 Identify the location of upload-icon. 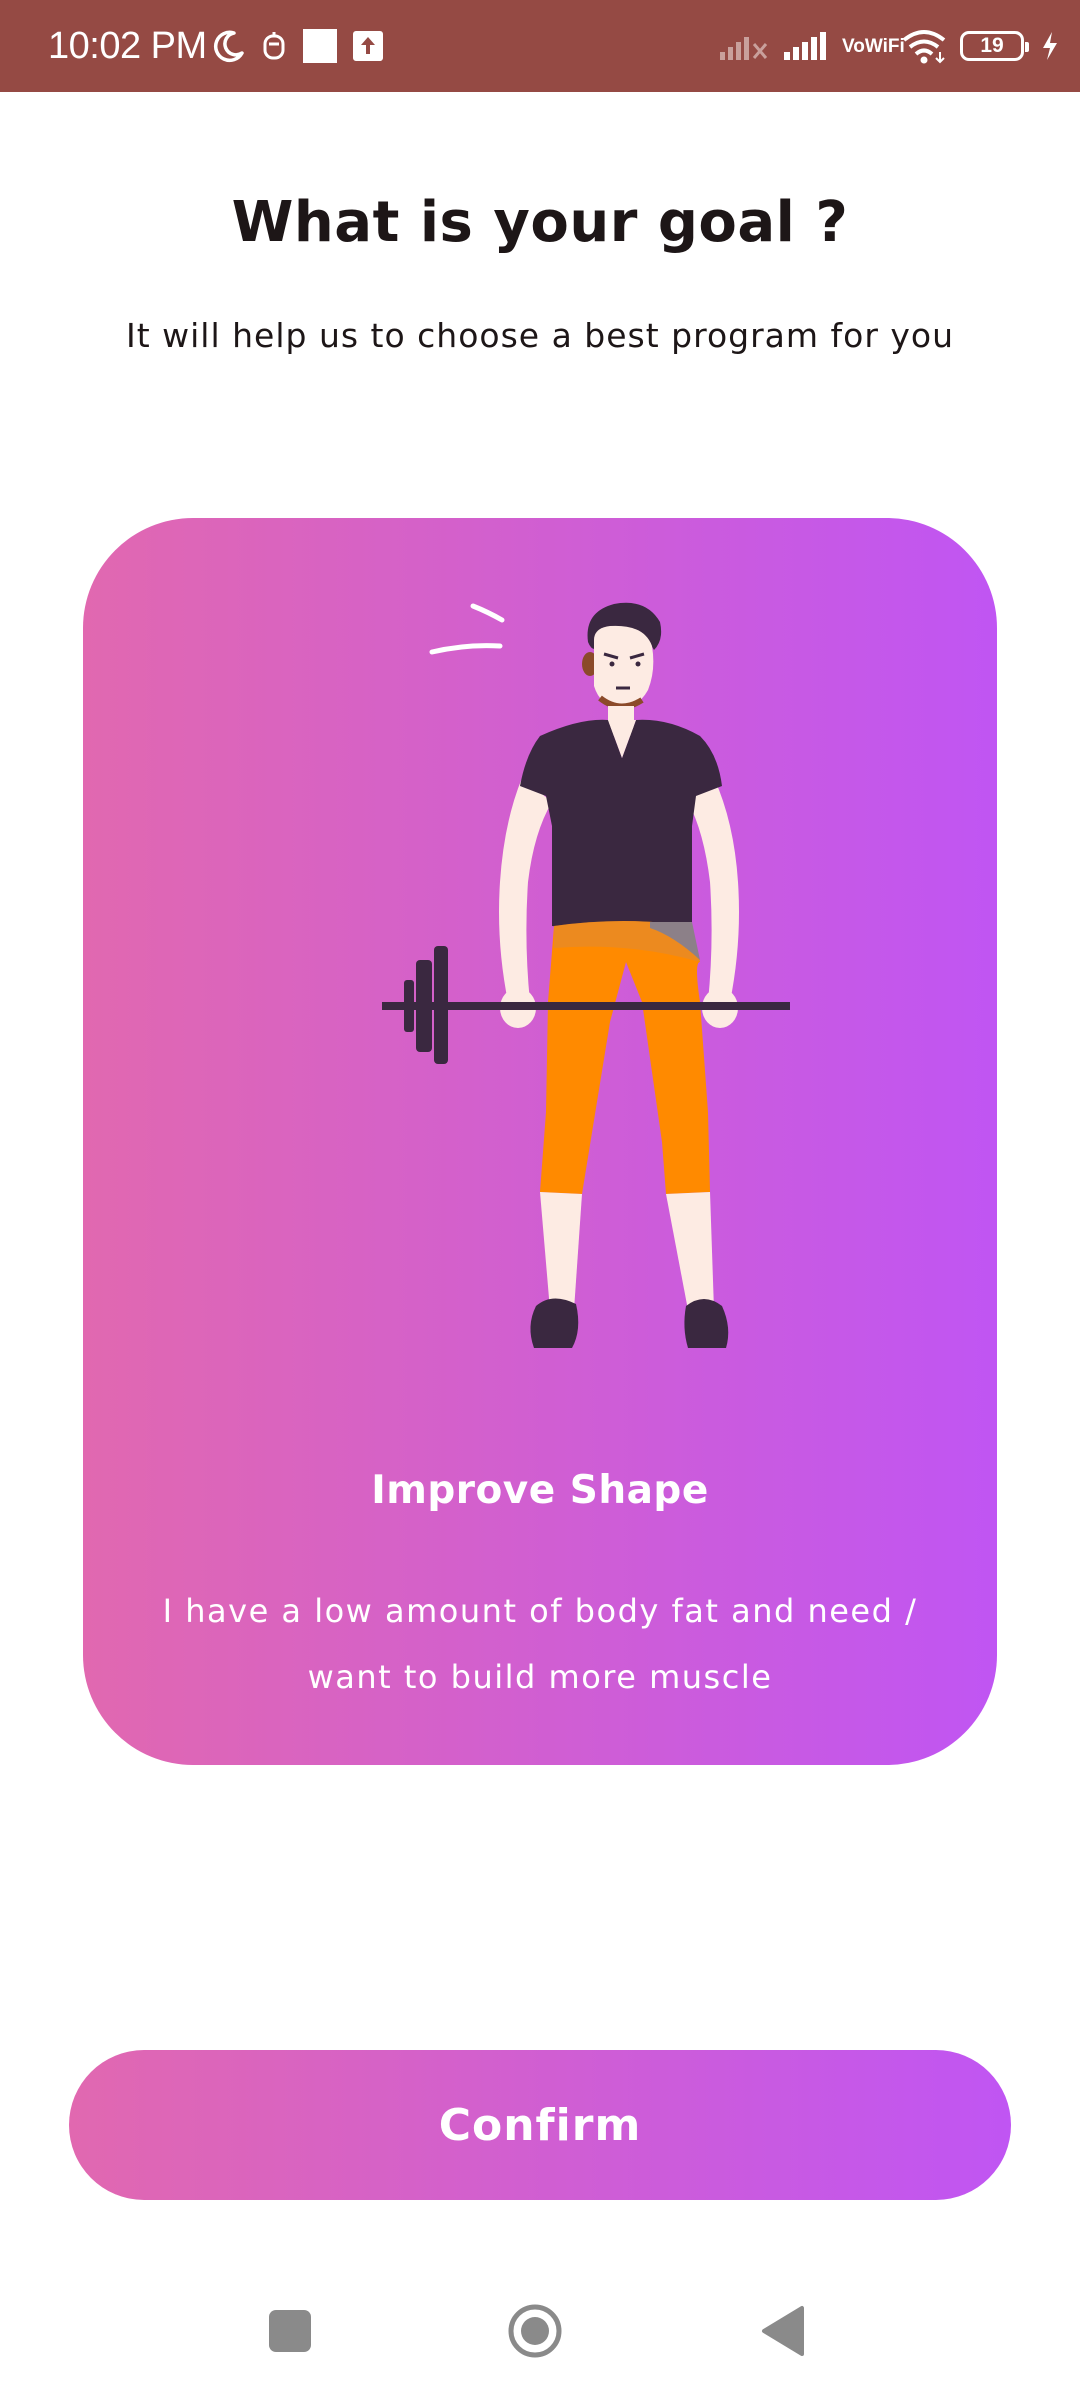
(368, 46).